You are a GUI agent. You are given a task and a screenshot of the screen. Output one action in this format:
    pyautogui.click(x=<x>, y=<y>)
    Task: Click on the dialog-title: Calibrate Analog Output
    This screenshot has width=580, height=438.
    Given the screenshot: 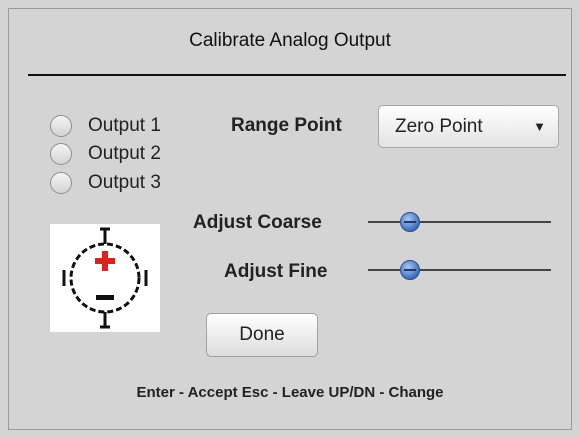 What is the action you would take?
    pyautogui.click(x=290, y=40)
    